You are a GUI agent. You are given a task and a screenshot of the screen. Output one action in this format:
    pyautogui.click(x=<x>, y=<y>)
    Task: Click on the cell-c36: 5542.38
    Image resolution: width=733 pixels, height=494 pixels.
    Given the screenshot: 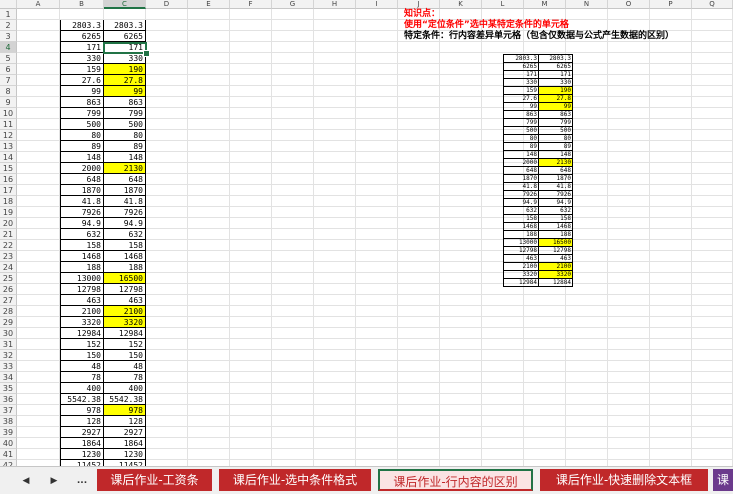 What is the action you would take?
    pyautogui.click(x=125, y=399)
    